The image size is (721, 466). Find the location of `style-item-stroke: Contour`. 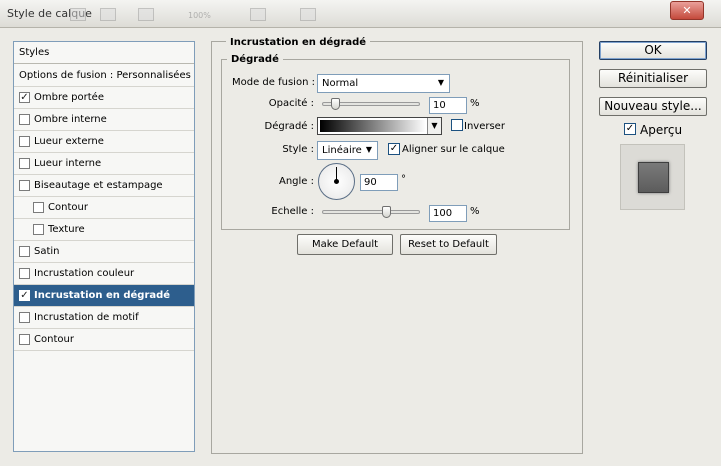

style-item-stroke: Contour is located at coordinates (104, 340).